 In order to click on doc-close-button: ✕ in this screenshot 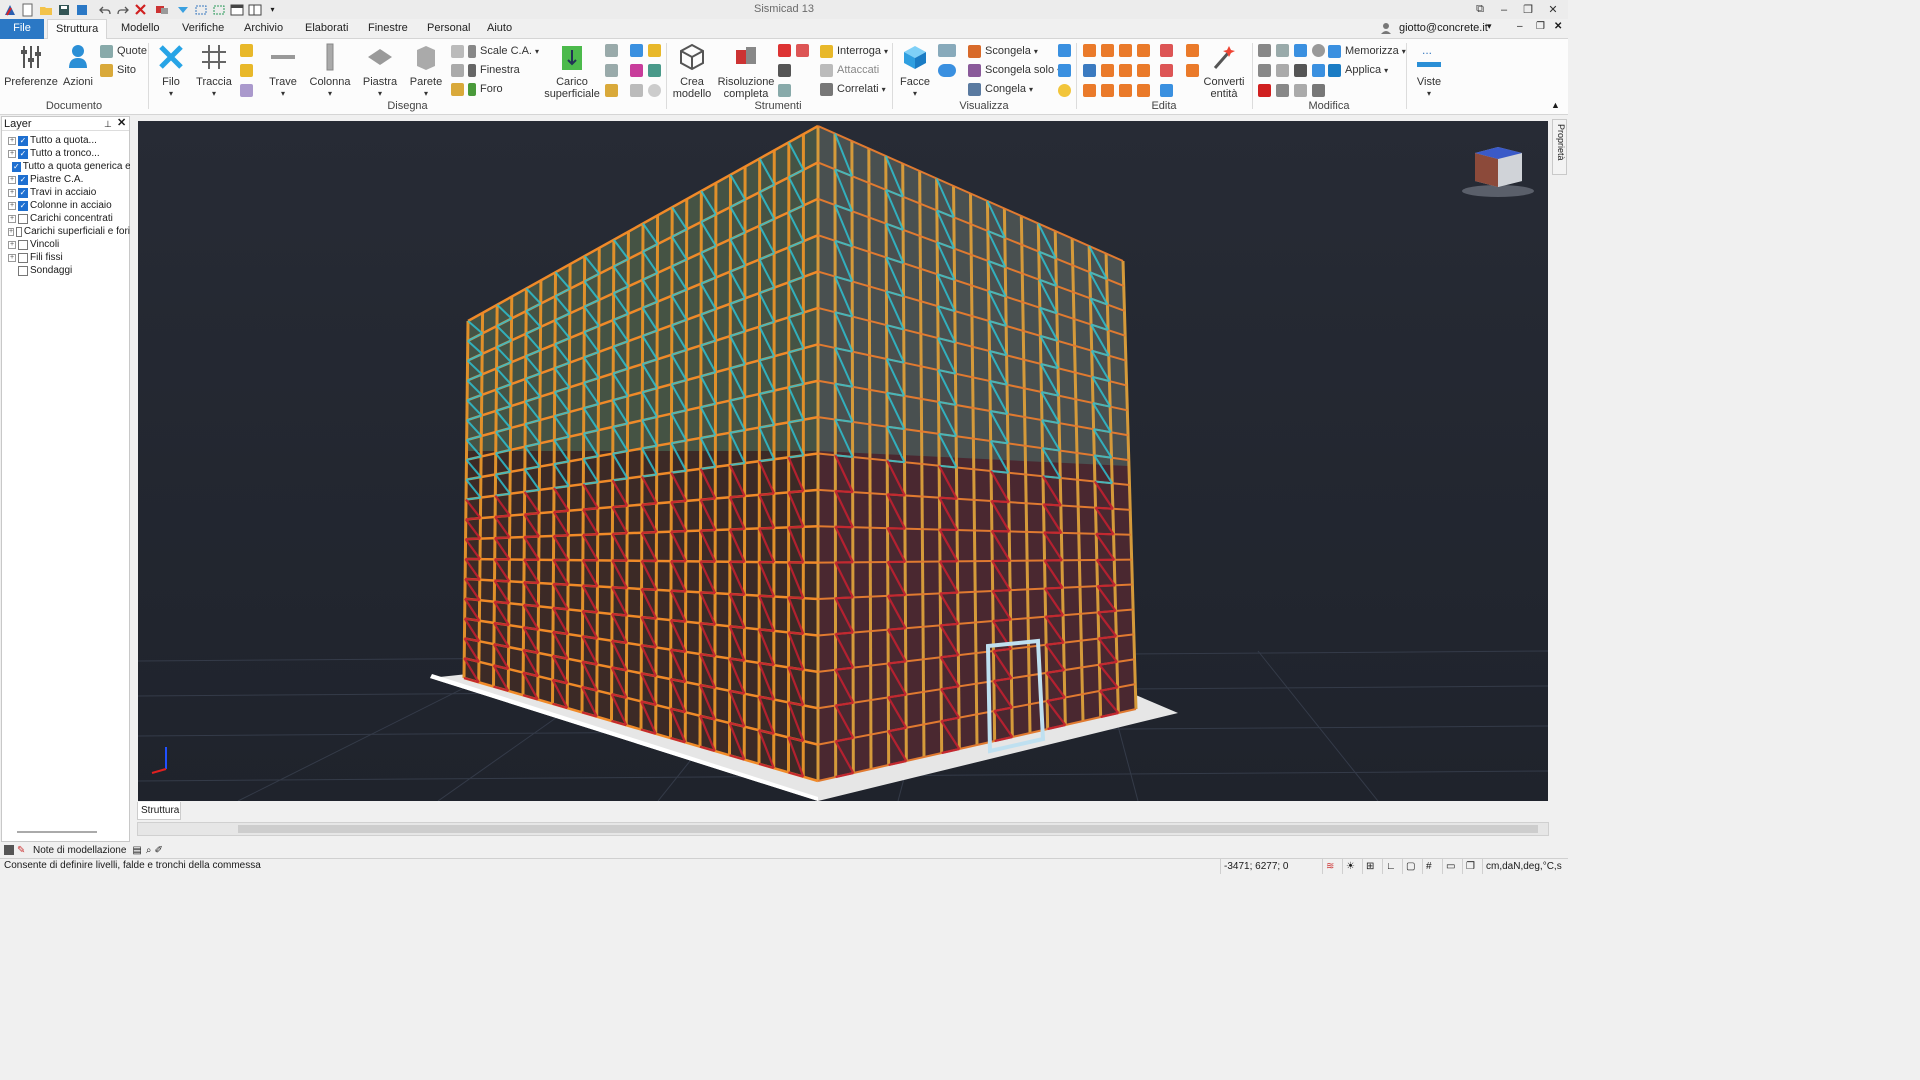, I will do `click(1558, 26)`.